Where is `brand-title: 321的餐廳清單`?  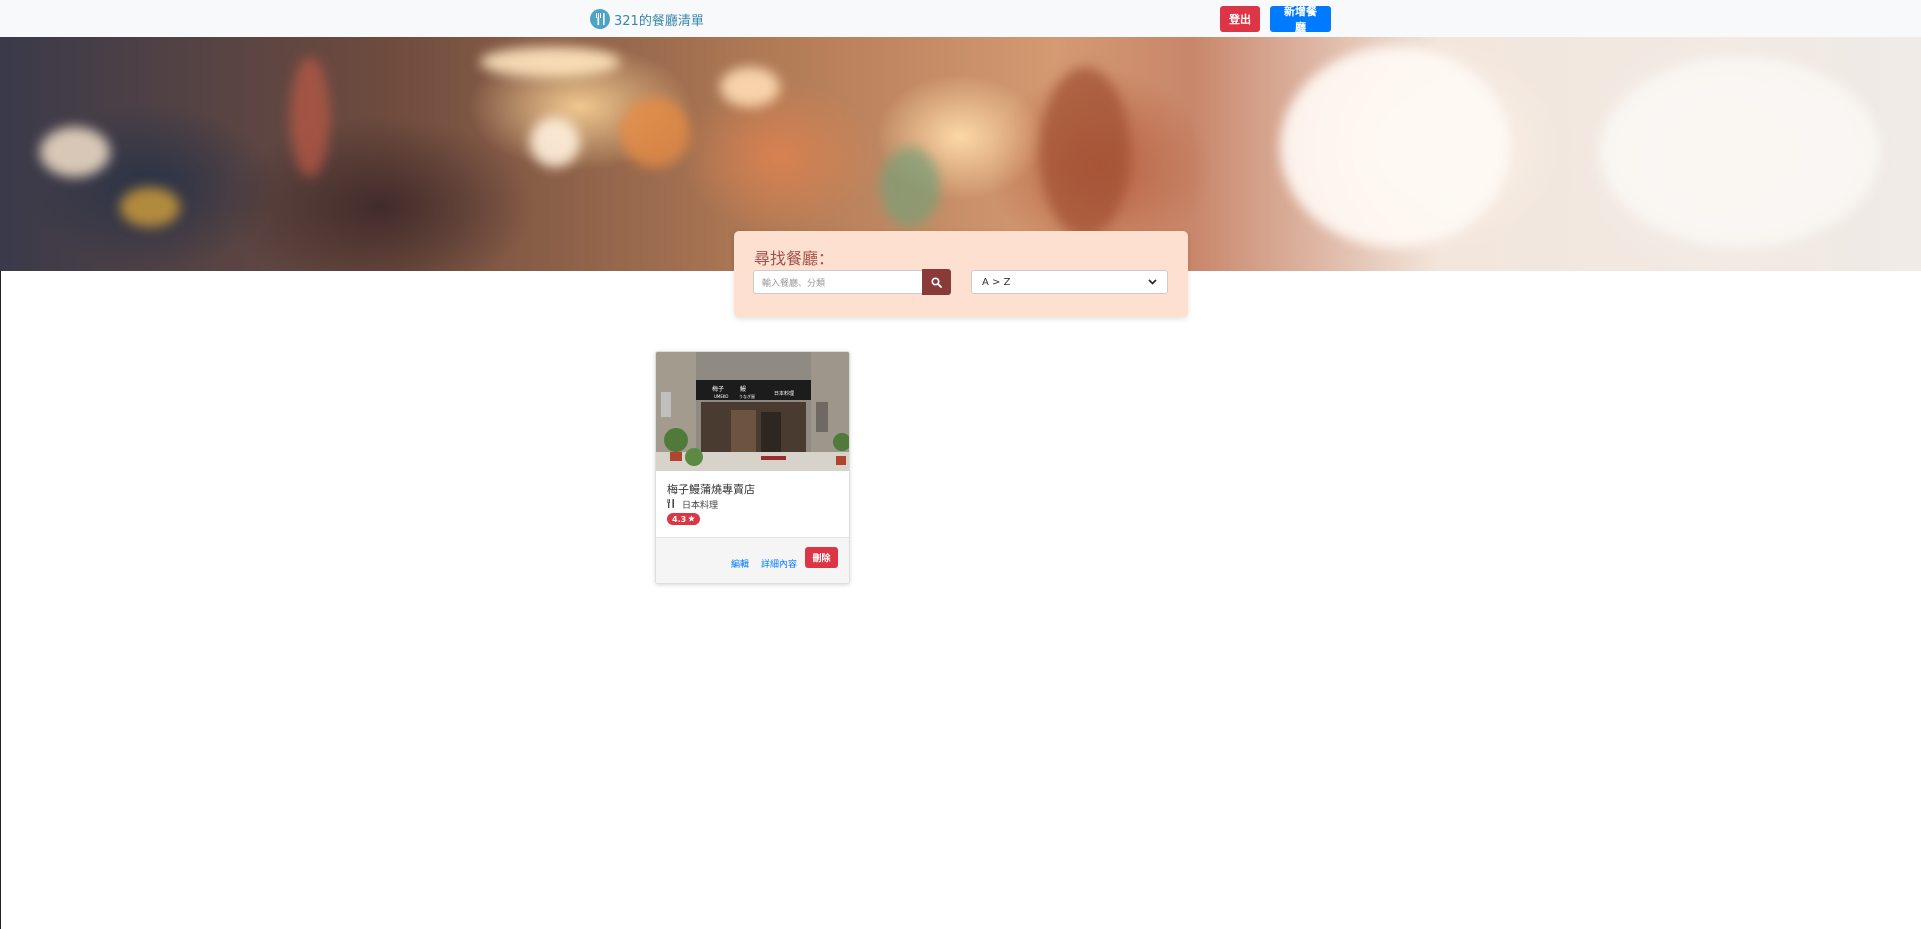 brand-title: 321的餐廳清單 is located at coordinates (659, 21).